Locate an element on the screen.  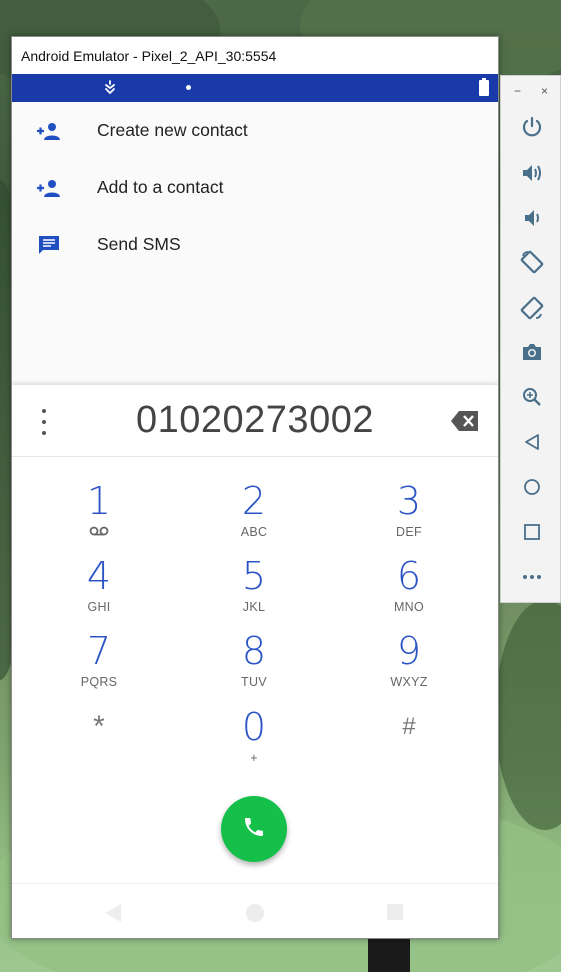
battery-icon is located at coordinates (484, 87).